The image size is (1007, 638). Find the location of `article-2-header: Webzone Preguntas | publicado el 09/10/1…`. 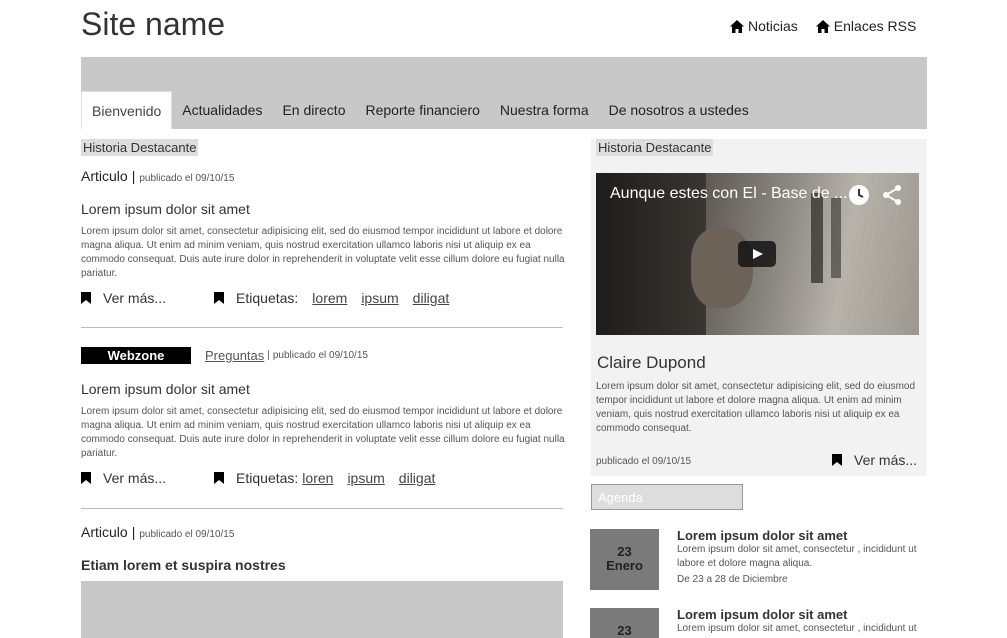

article-2-header: Webzone Preguntas | publicado el 09/10/1… is located at coordinates (224, 355).